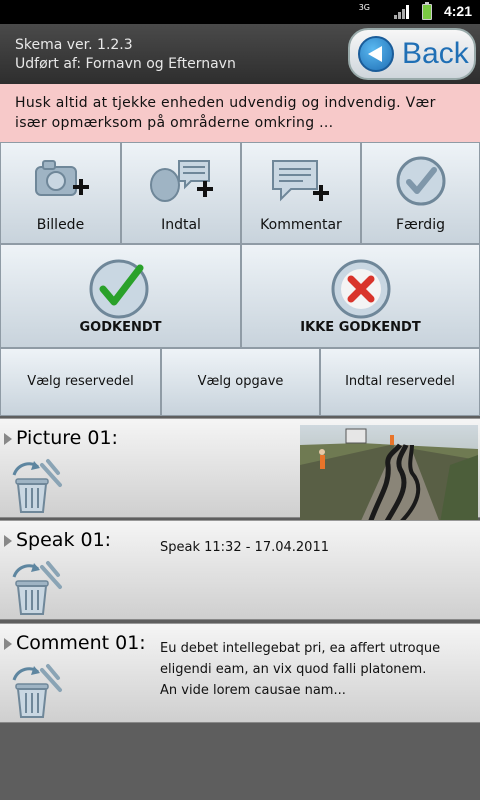 The height and width of the screenshot is (800, 480). What do you see at coordinates (402, 12) in the screenshot?
I see `signal-icon` at bounding box center [402, 12].